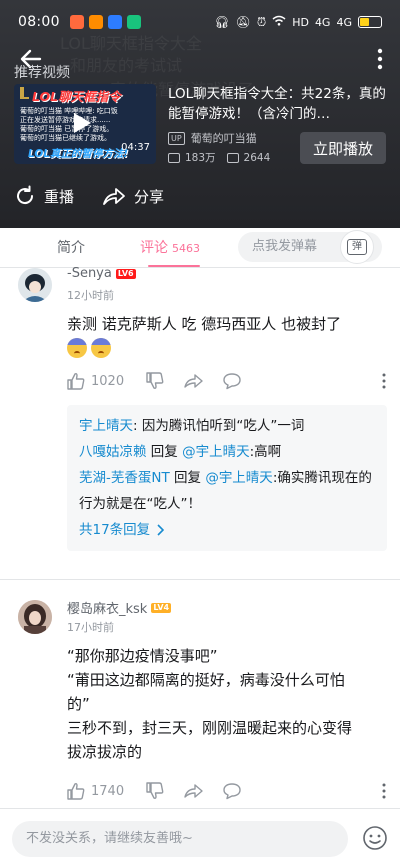 This screenshot has height=866, width=400. Describe the element at coordinates (257, 157) in the screenshot. I see `danmaku-count: 2644` at that location.